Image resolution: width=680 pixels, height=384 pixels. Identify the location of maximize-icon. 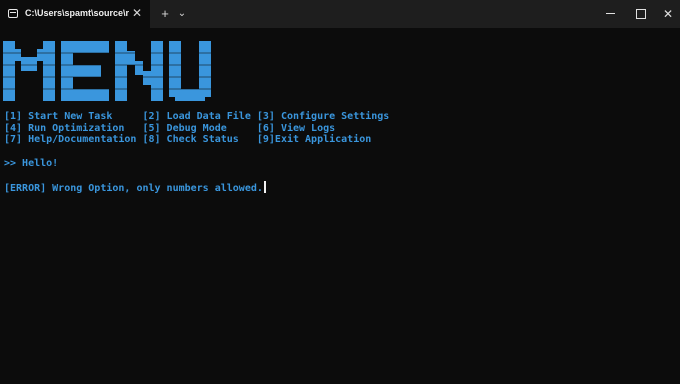
(641, 14).